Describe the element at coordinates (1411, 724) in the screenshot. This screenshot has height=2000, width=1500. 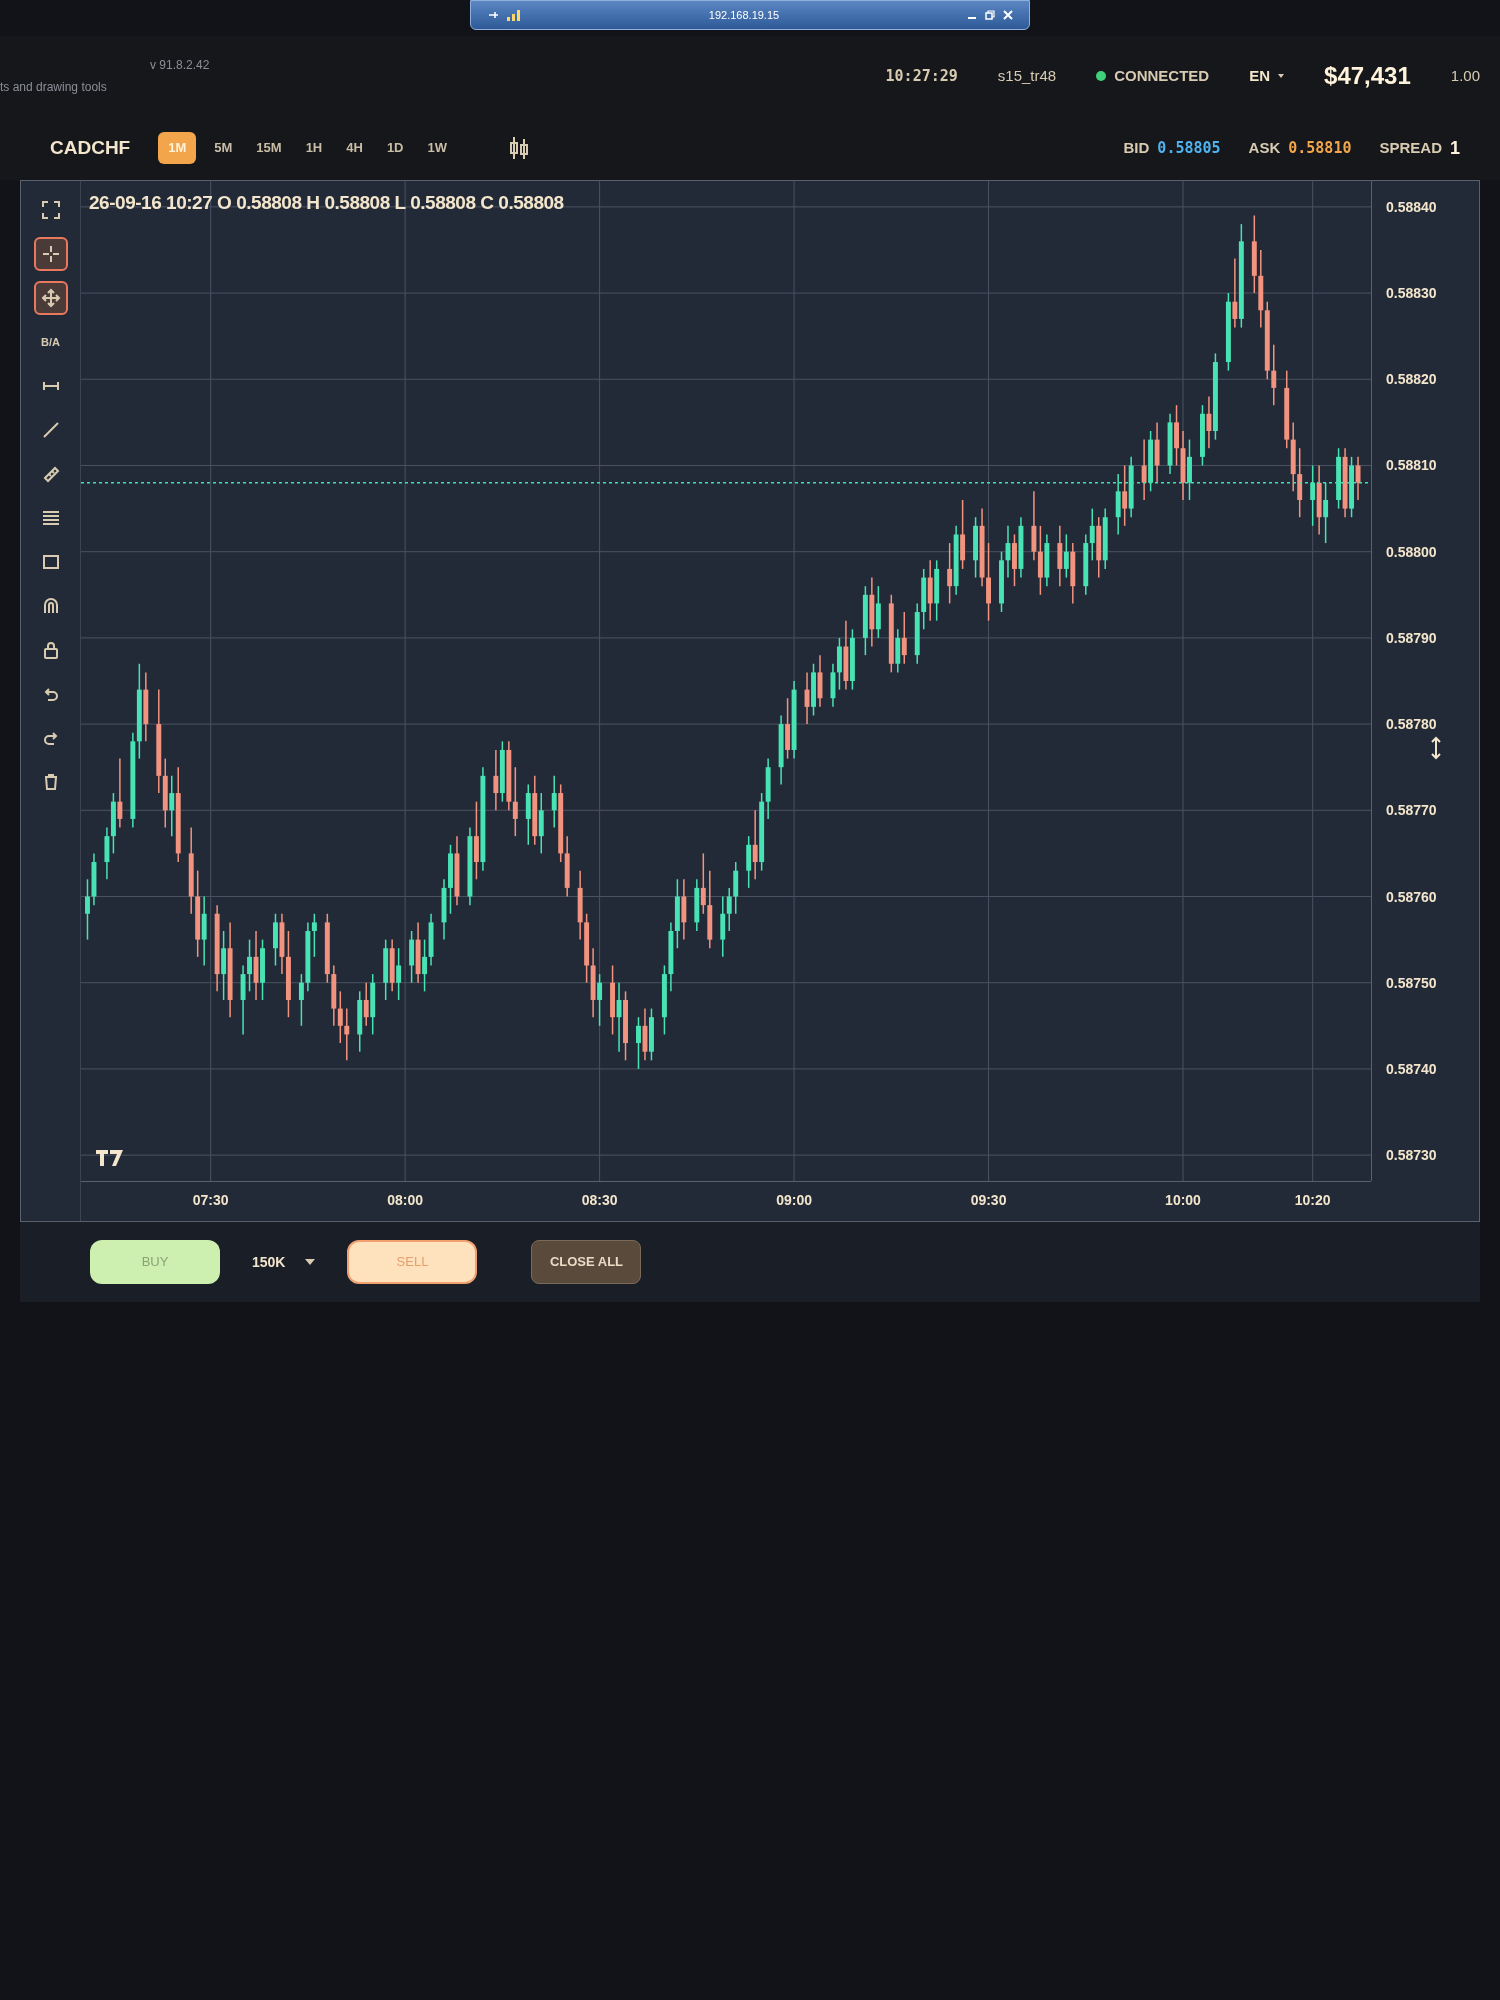
I see `price-label: 0.58780` at that location.